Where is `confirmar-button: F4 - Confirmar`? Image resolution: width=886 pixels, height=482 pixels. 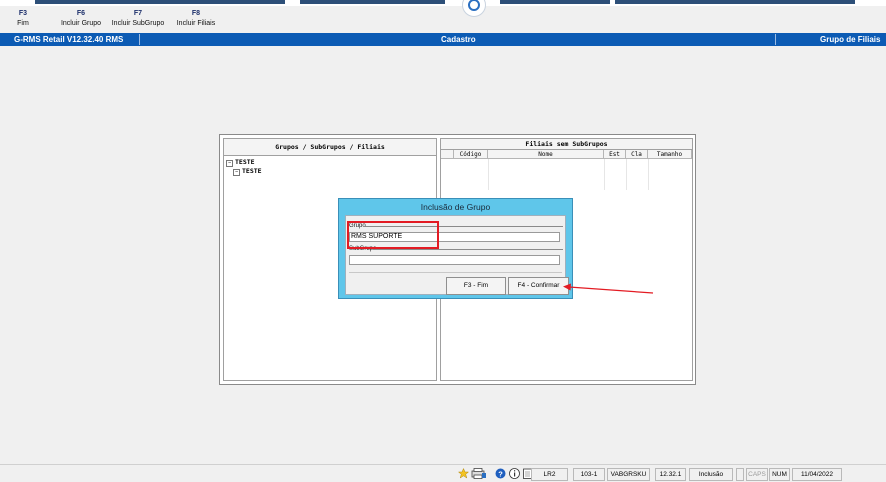 confirmar-button: F4 - Confirmar is located at coordinates (538, 286).